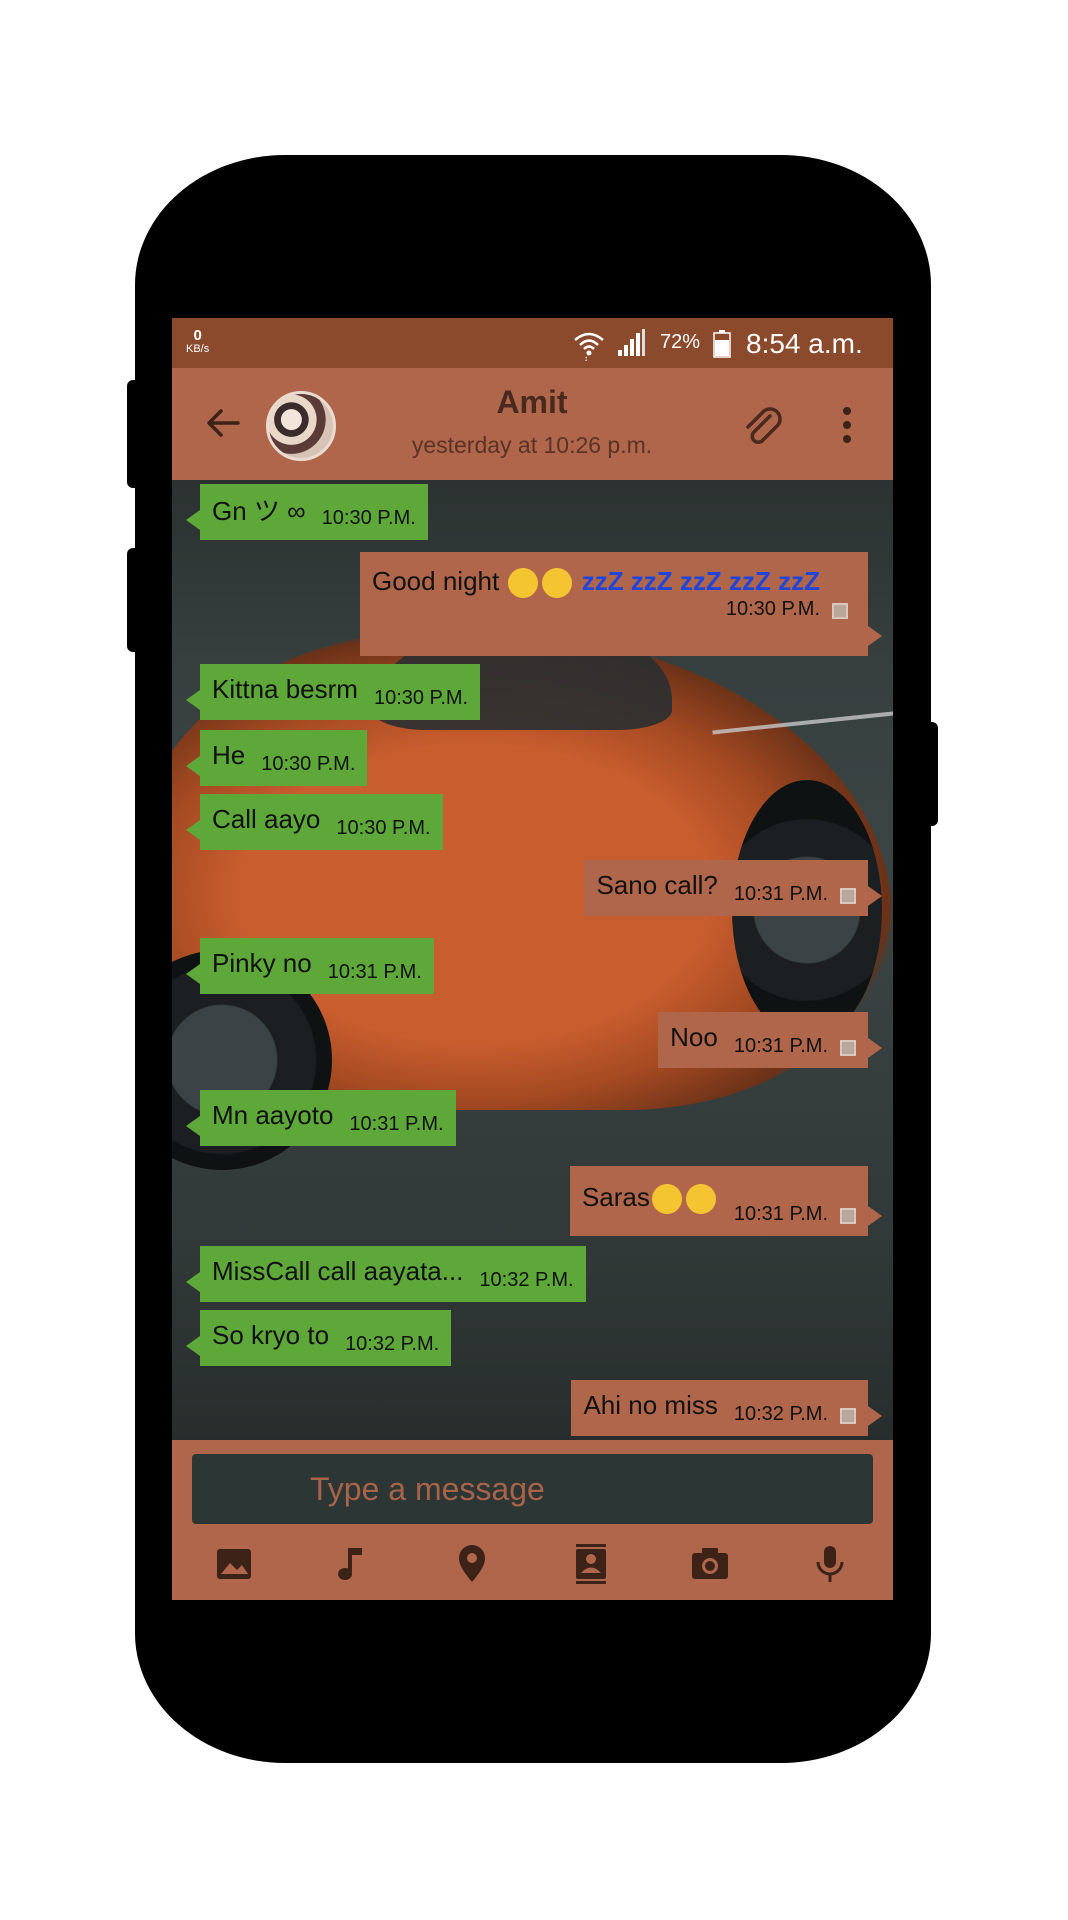  I want to click on message-text: So kryo to, so click(271, 1334).